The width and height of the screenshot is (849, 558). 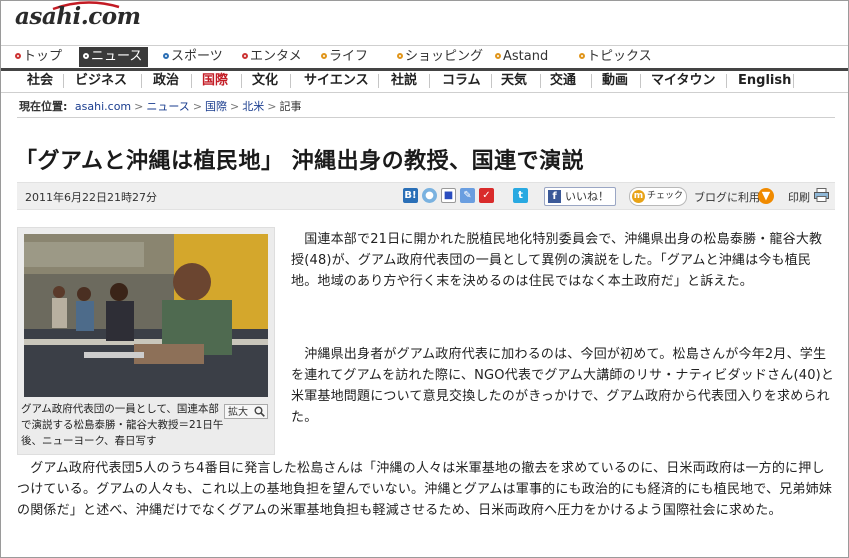 What do you see at coordinates (440, 57) in the screenshot?
I see `nav-shopping: ショッピング` at bounding box center [440, 57].